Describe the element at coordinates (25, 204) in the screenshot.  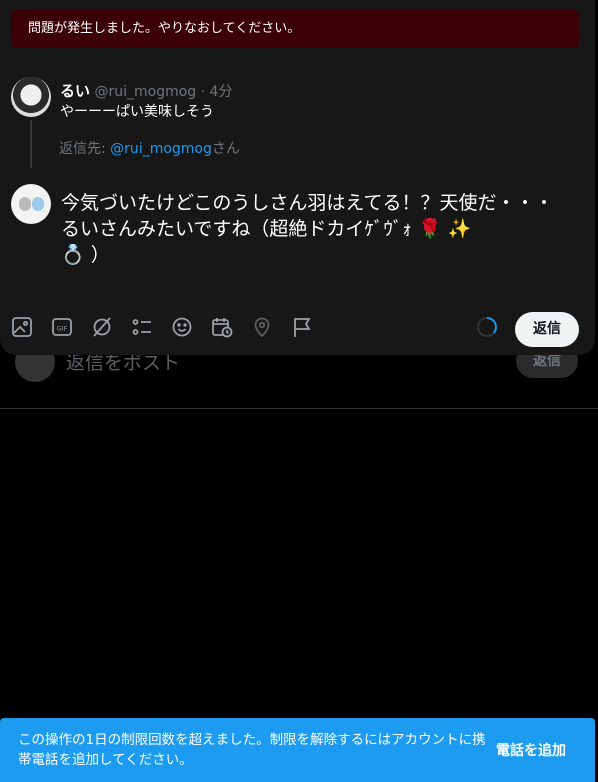
I see `avatar-figure-left` at that location.